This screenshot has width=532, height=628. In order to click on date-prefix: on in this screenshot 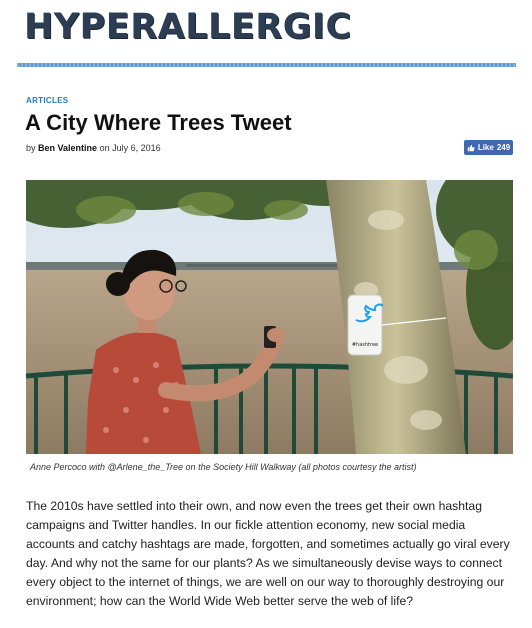, I will do `click(104, 148)`.